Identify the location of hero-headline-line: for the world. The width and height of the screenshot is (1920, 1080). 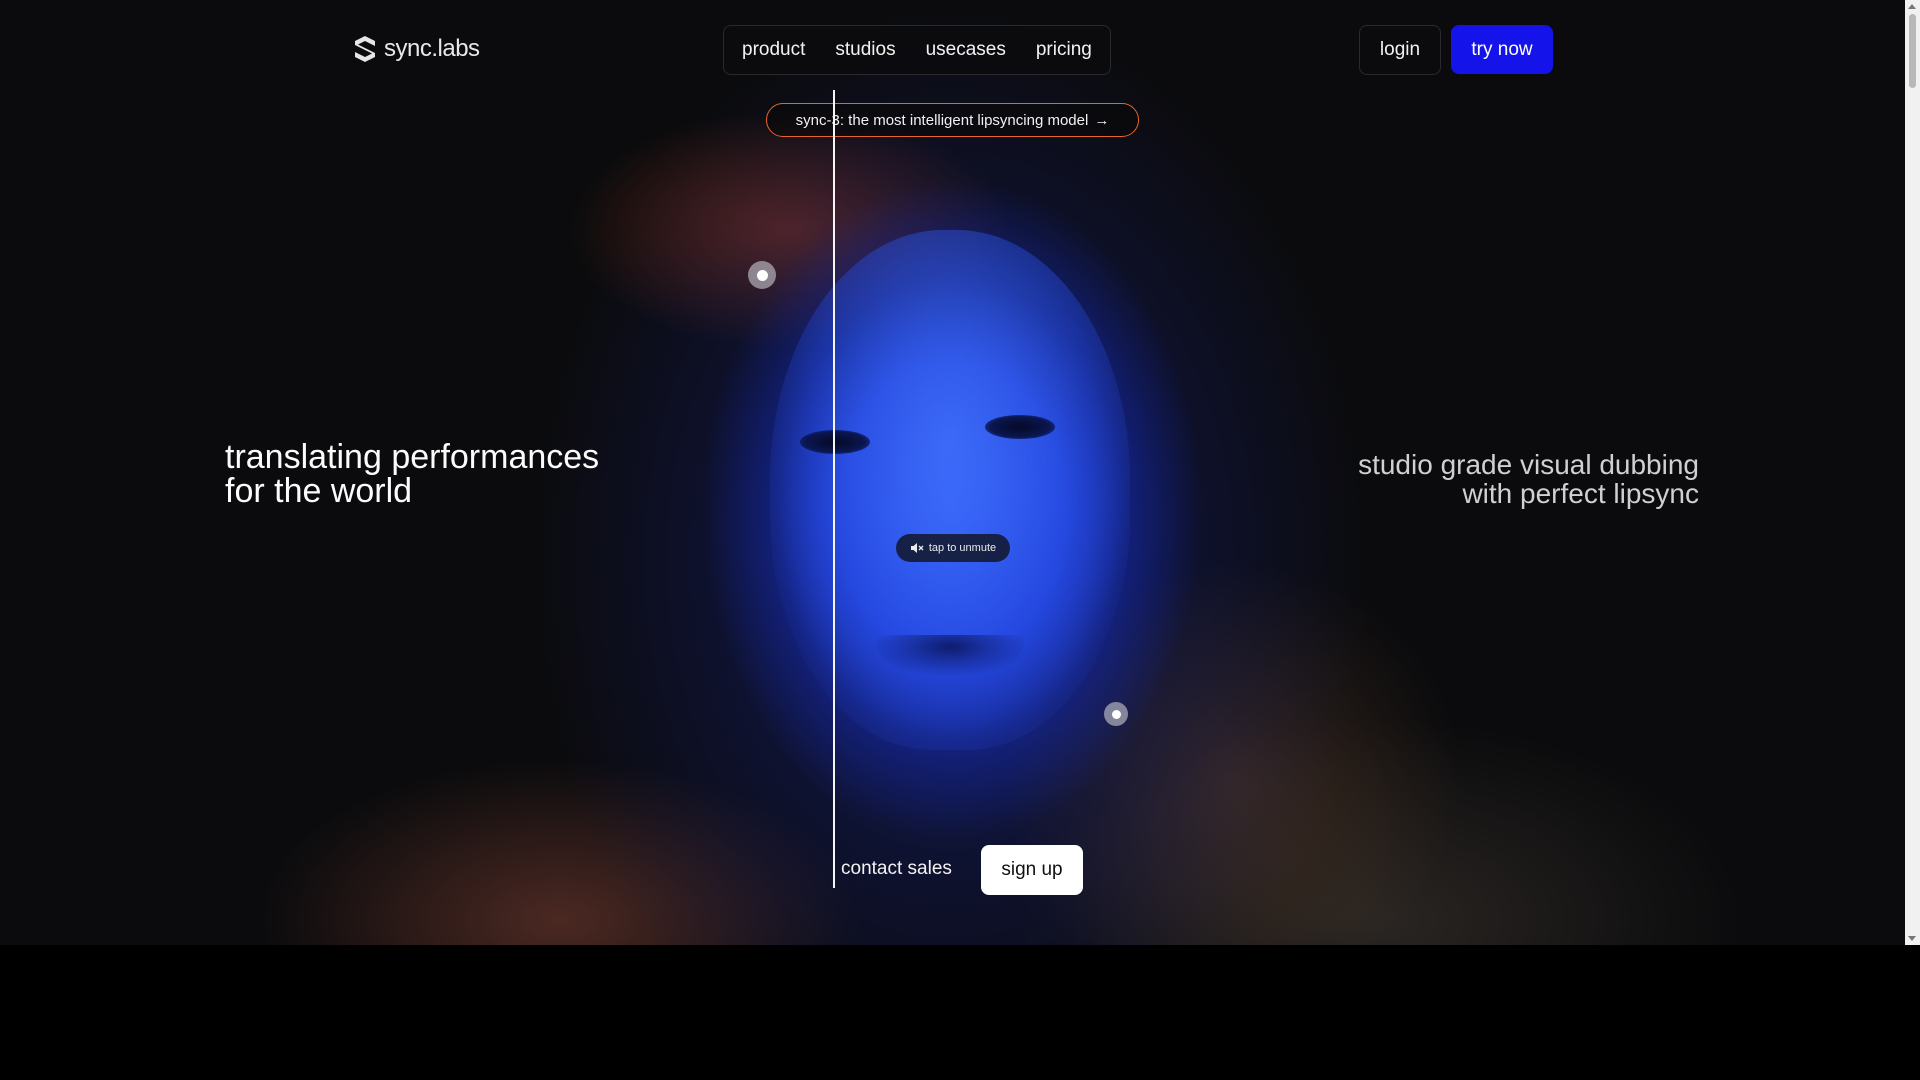
(319, 491).